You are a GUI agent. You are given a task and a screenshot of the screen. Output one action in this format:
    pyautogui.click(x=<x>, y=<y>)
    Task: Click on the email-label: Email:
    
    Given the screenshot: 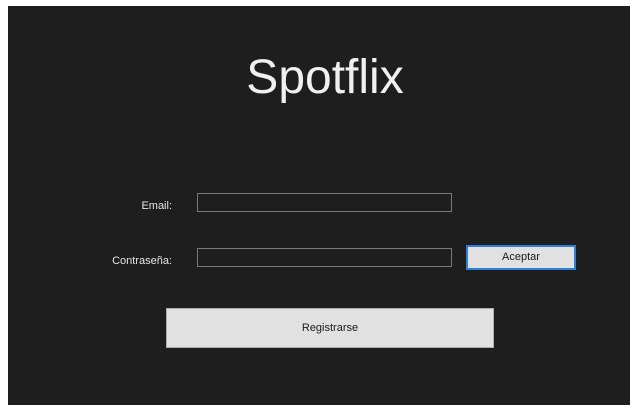 What is the action you would take?
    pyautogui.click(x=156, y=206)
    